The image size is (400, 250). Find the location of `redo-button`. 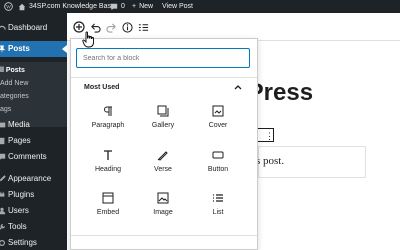

redo-button is located at coordinates (111, 27).